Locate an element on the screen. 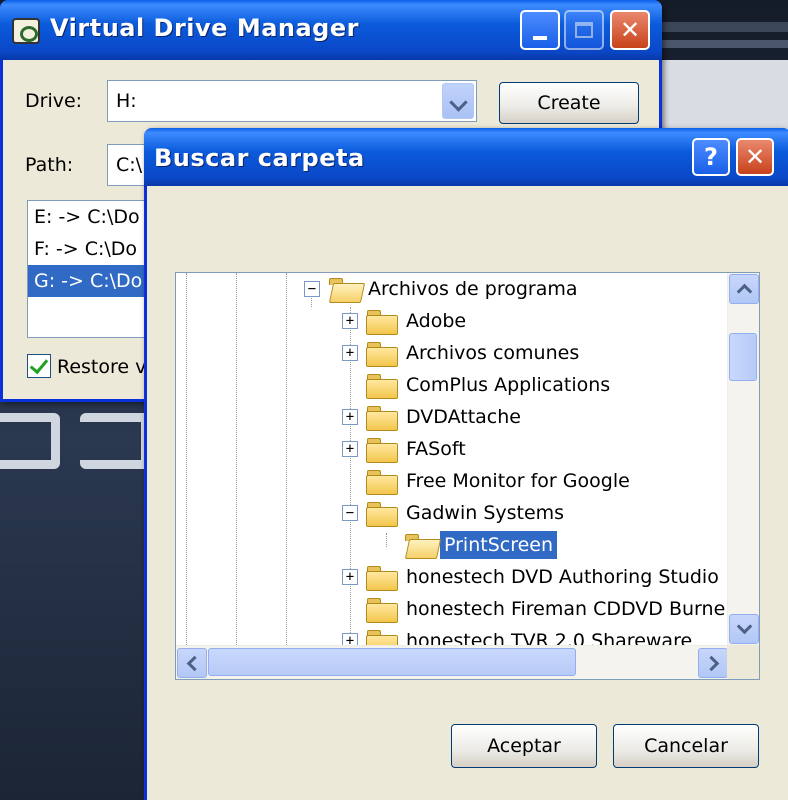 This screenshot has width=788, height=800. help-icon: ? is located at coordinates (711, 157).